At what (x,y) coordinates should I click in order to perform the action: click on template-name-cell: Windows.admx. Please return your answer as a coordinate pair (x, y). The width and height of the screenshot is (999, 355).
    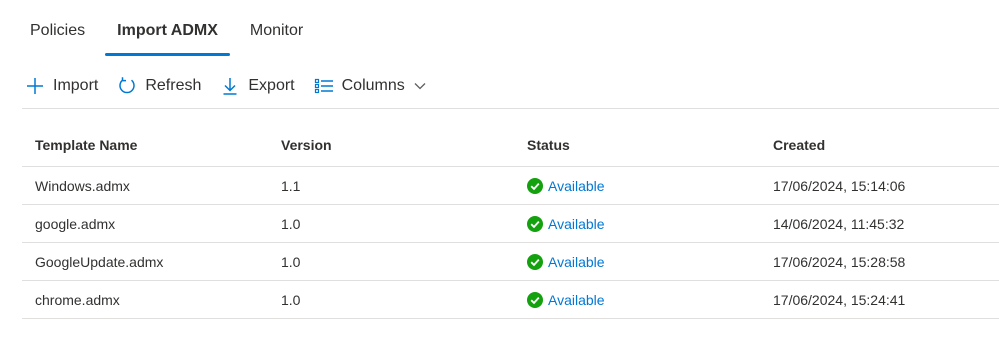
    Looking at the image, I should click on (82, 185).